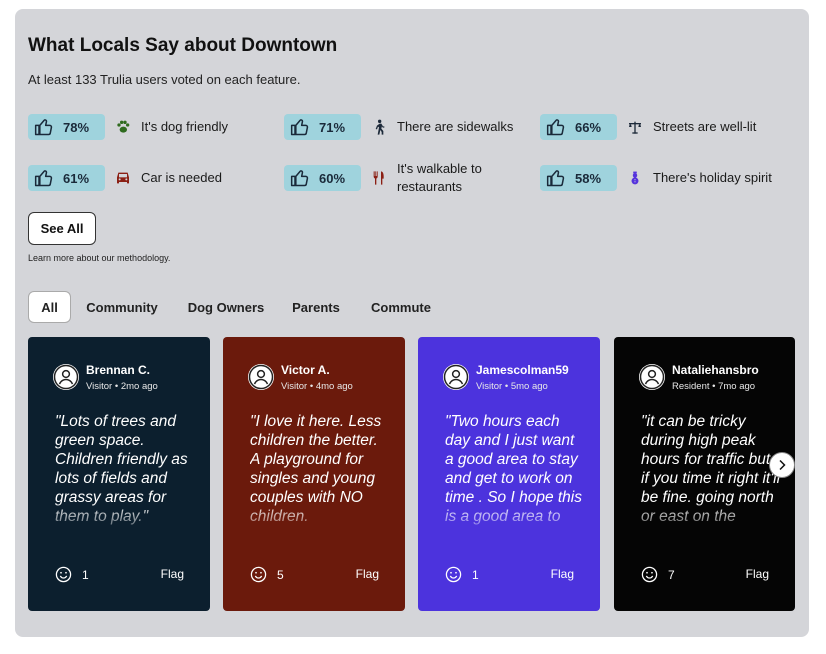 This screenshot has width=826, height=654. Describe the element at coordinates (76, 178) in the screenshot. I see `percent-value: 61%` at that location.